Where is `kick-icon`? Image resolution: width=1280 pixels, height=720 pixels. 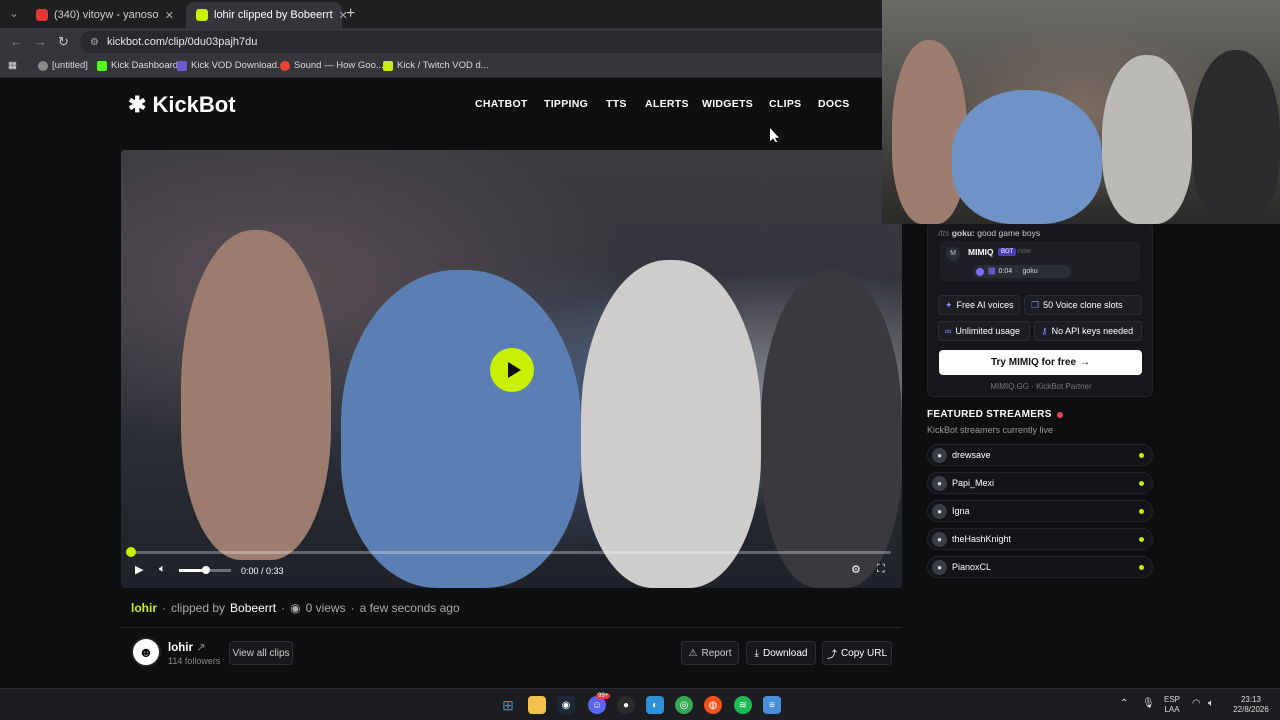 kick-icon is located at coordinates (102, 65).